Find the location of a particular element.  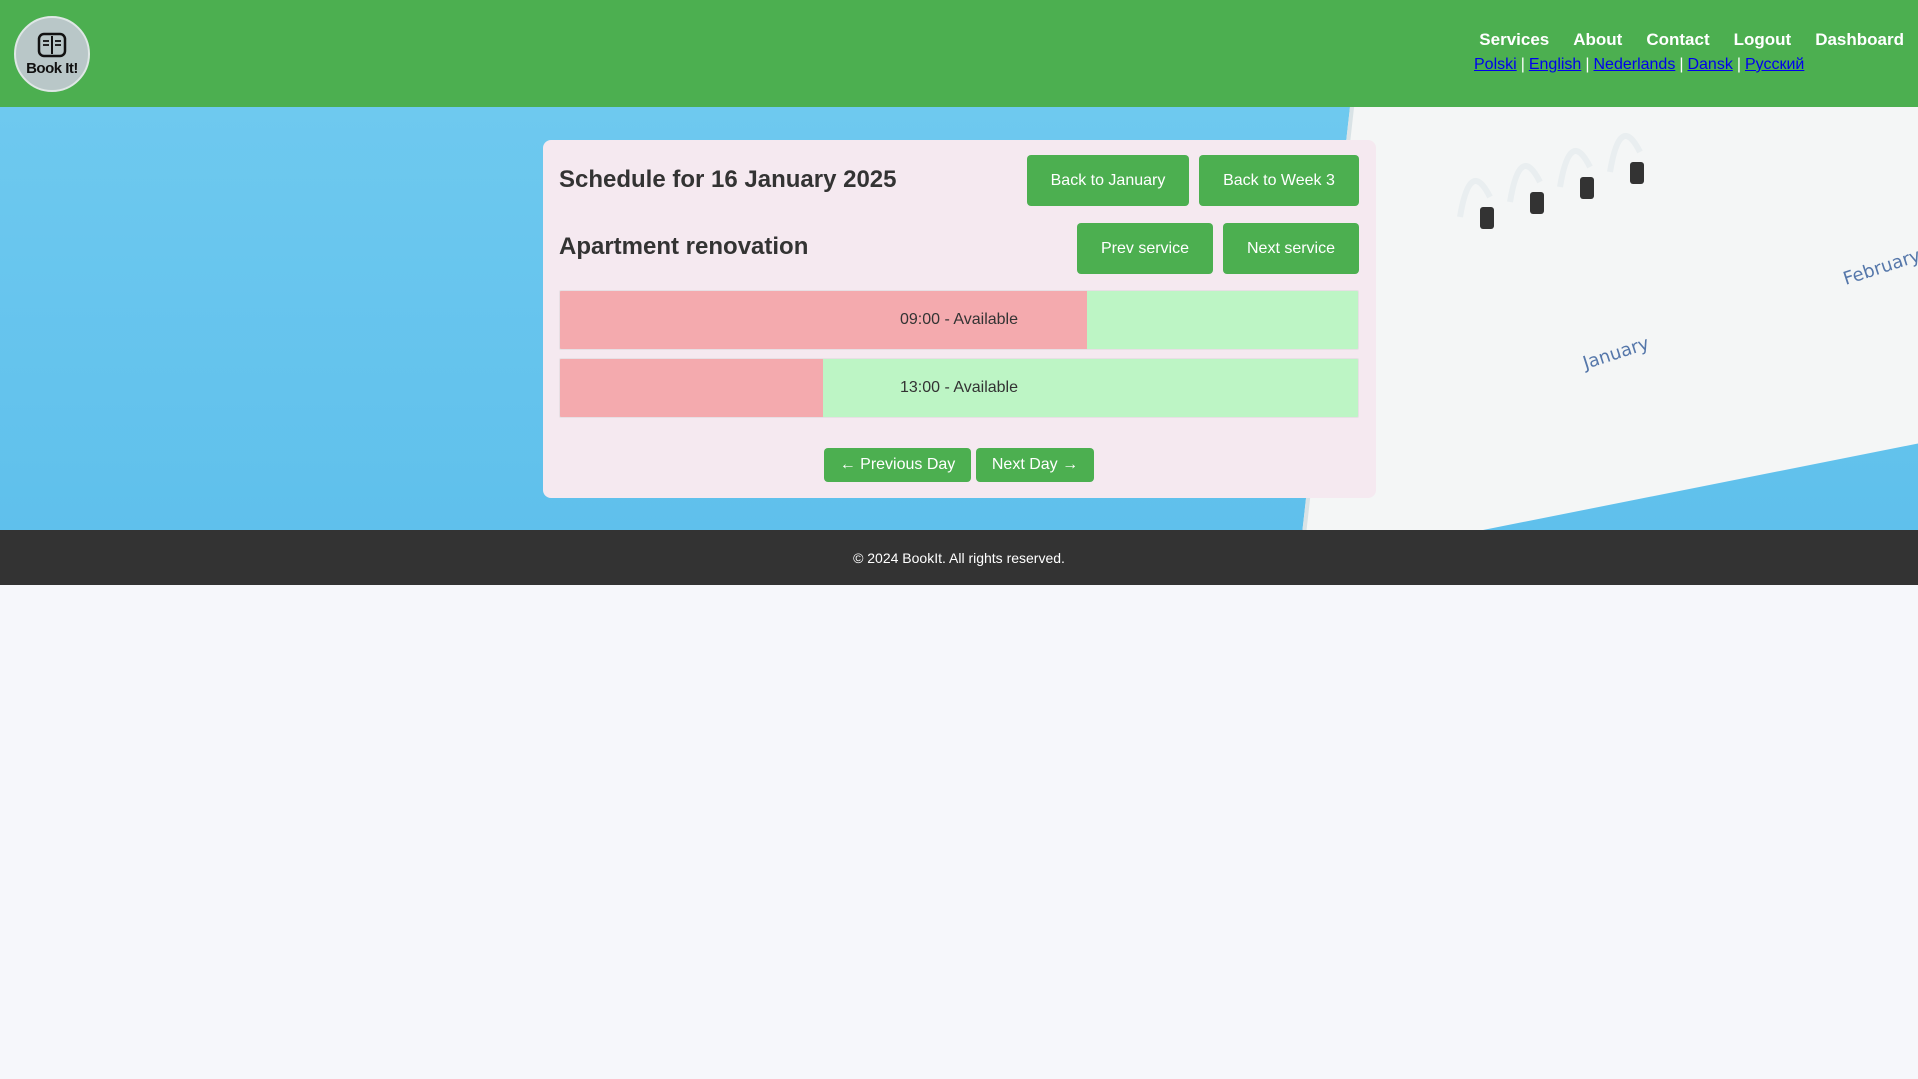

slot-label: 09:00 - Available is located at coordinates (958, 319).